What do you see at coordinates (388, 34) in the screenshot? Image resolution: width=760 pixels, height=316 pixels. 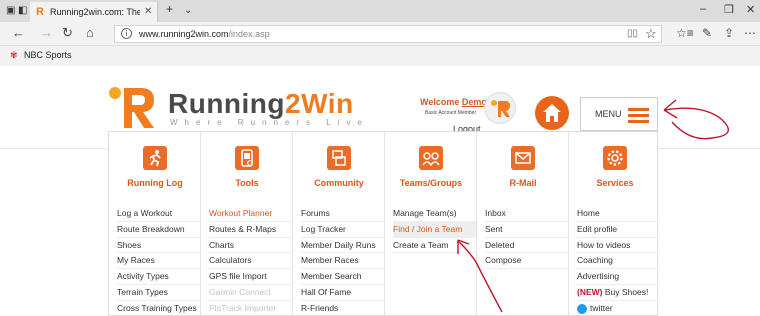 I see `address-bar: i www.running2win.com/index.asp ▯▯ ☆` at bounding box center [388, 34].